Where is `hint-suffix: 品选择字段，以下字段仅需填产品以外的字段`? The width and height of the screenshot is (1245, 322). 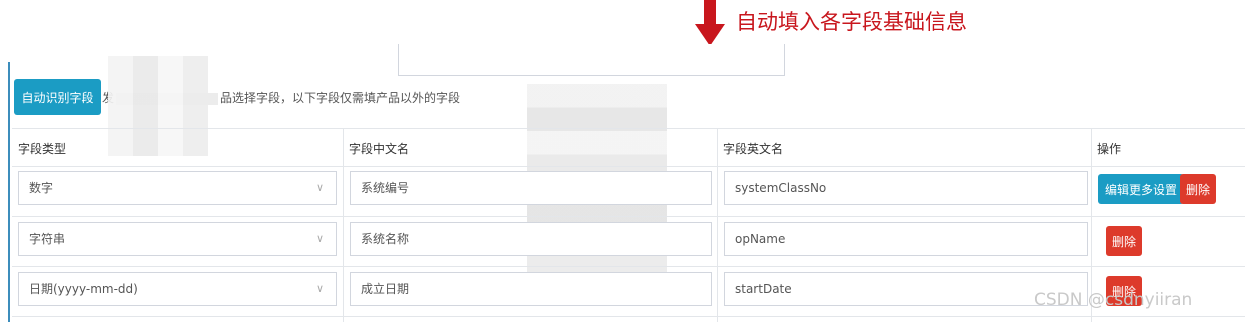
hint-suffix: 品选择字段，以下字段仅需填产品以外的字段 is located at coordinates (340, 98).